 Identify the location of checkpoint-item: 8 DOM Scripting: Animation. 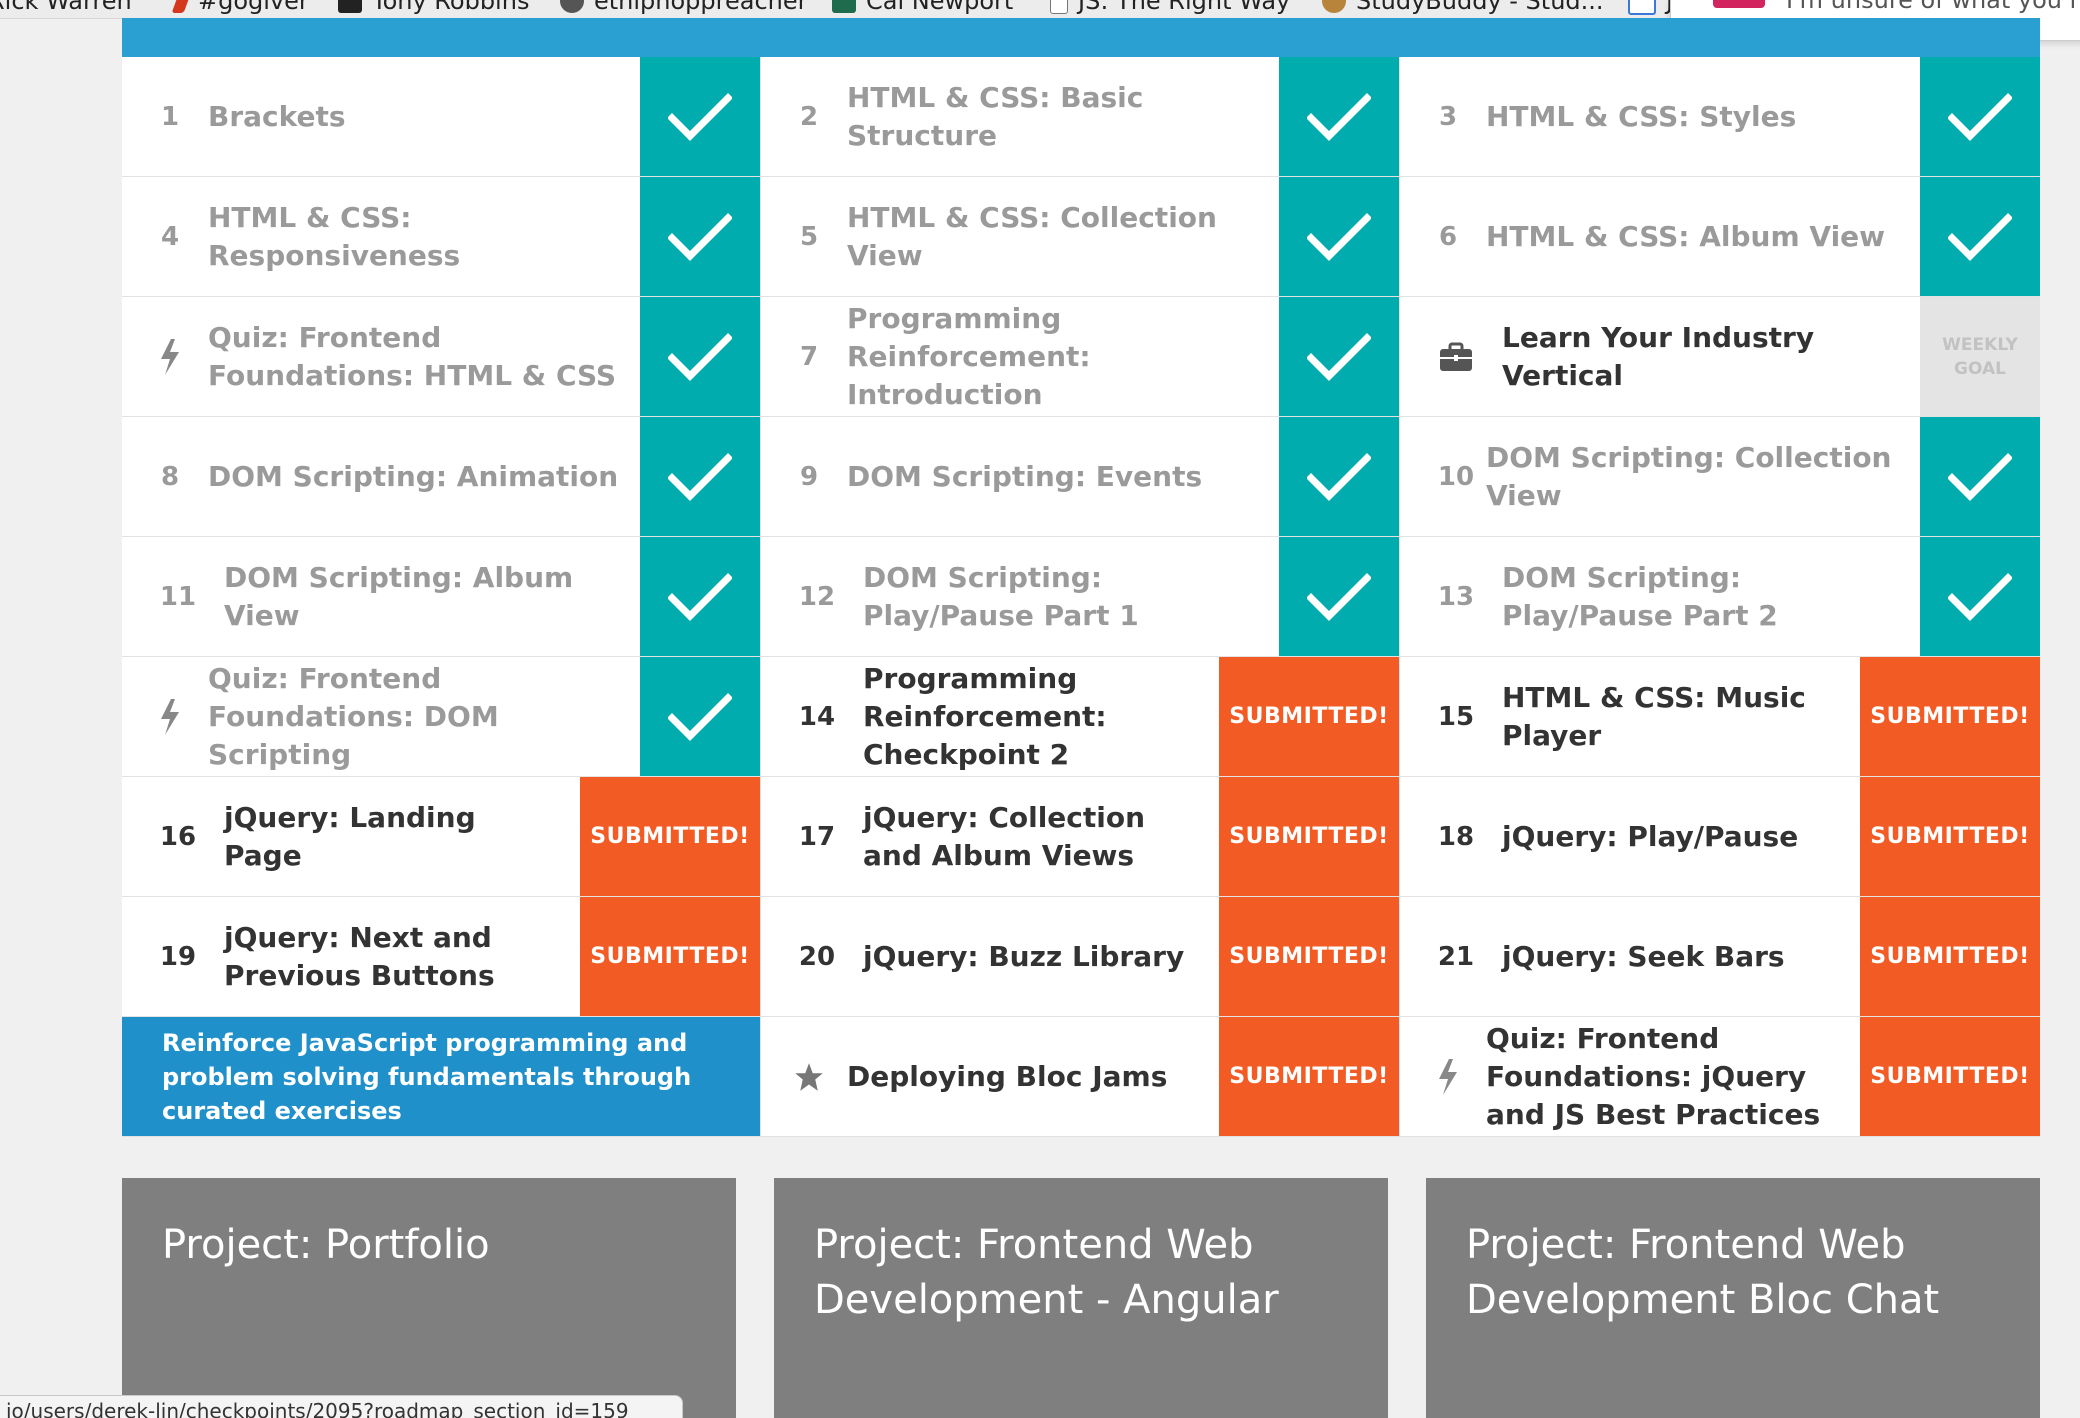
(441, 476).